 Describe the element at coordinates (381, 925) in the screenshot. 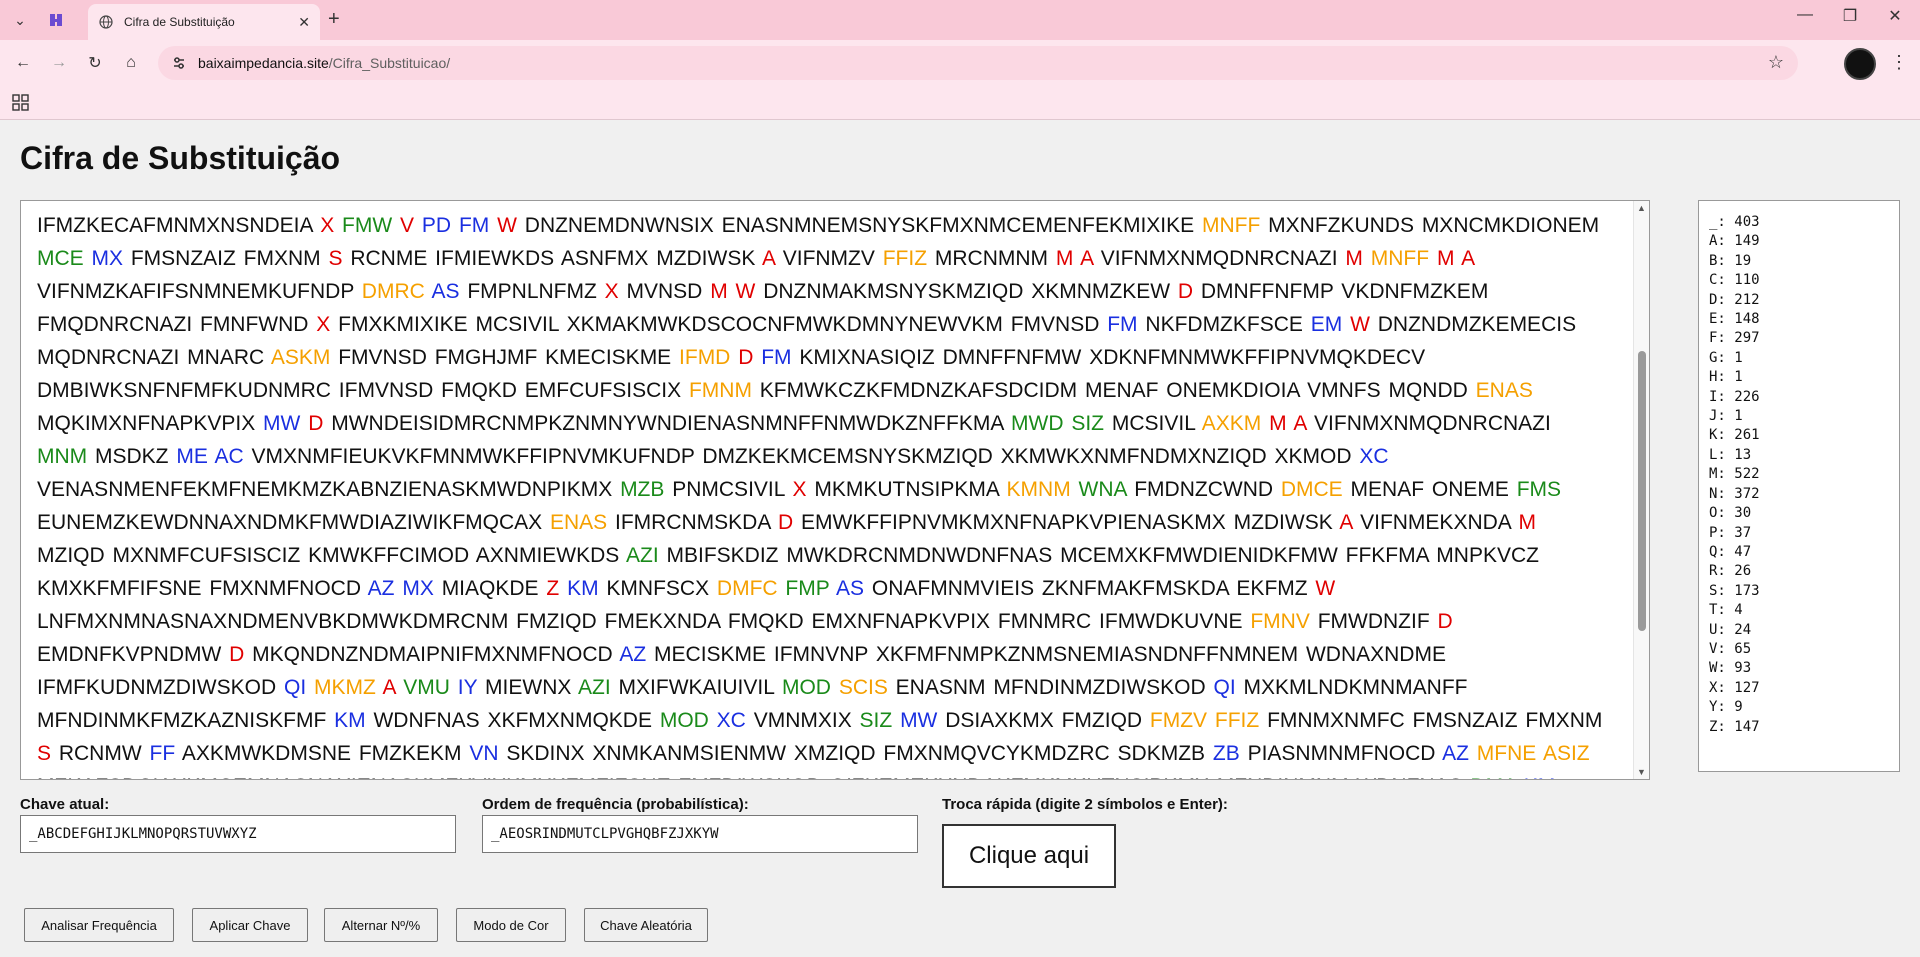

I see `toggle-number-percent-button: Alternar Nº/%` at that location.